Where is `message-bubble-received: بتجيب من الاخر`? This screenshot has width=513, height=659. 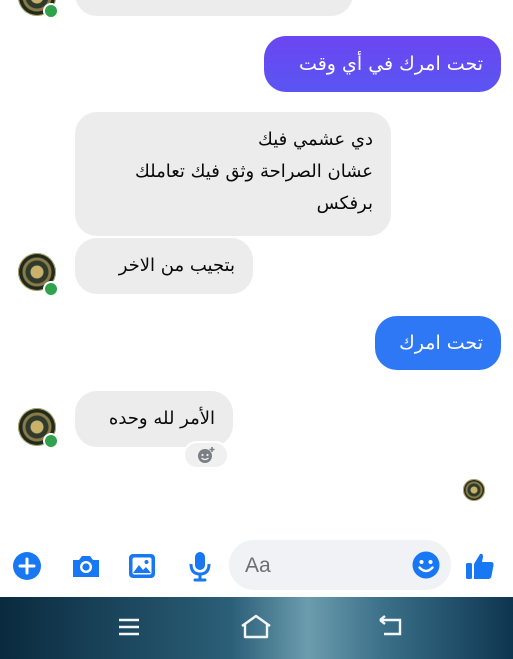 message-bubble-received: بتجيب من الاخر is located at coordinates (164, 266).